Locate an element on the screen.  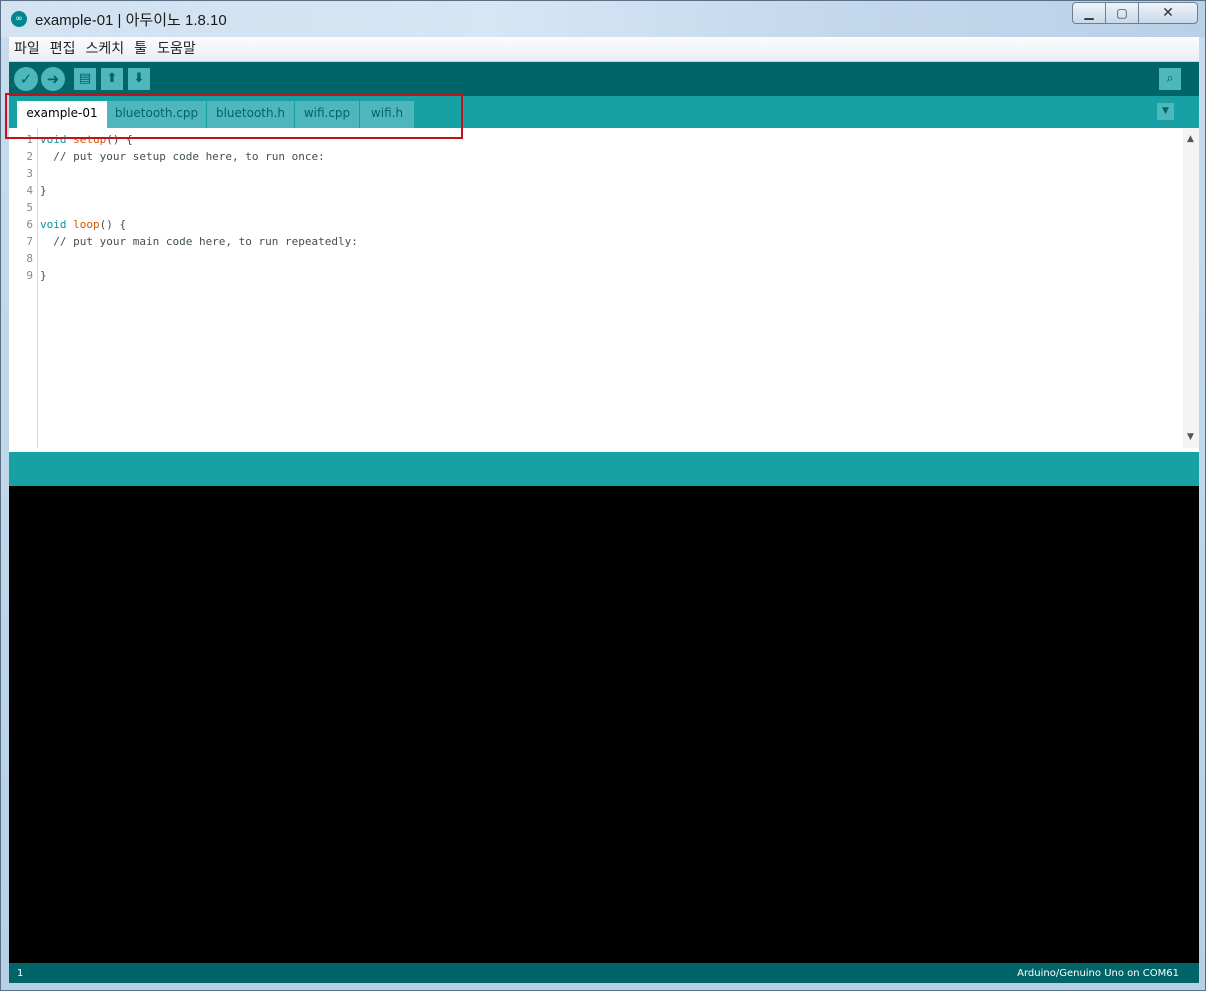
line-number: 8 is located at coordinates (29, 258).